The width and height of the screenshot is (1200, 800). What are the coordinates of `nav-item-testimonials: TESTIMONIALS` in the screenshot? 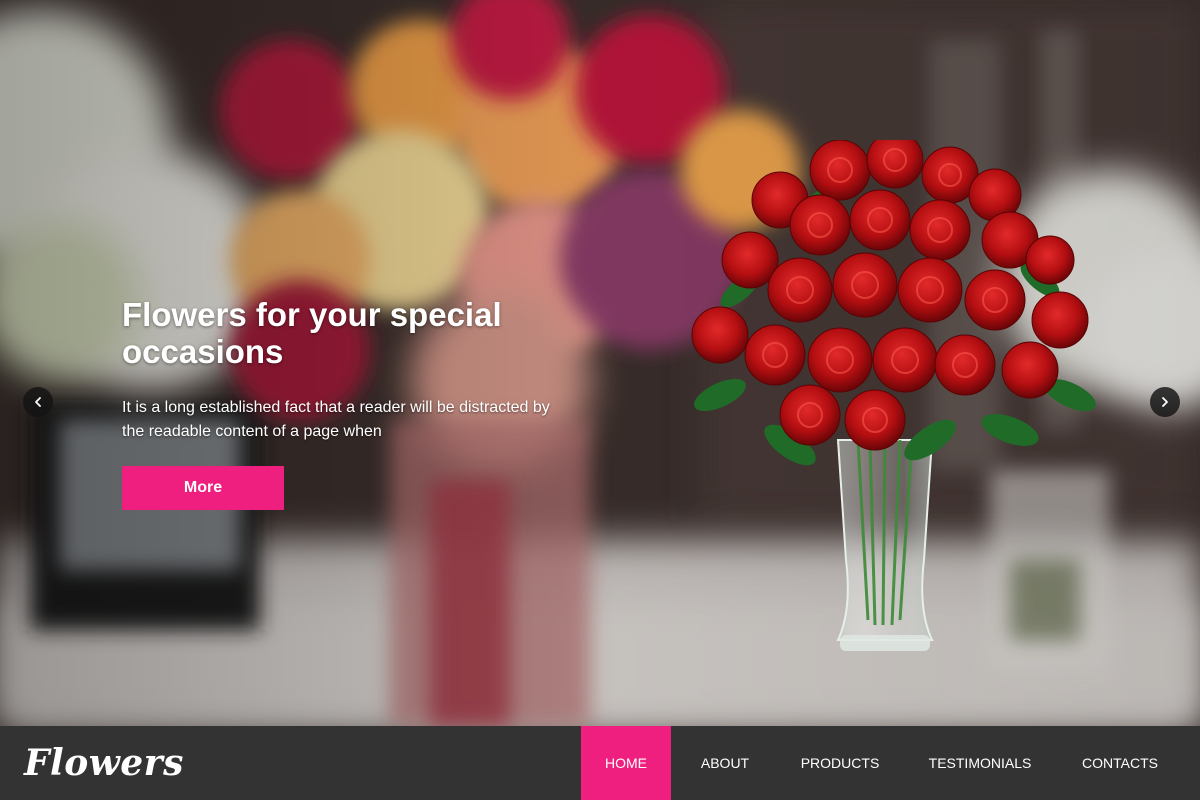 It's located at (980, 763).